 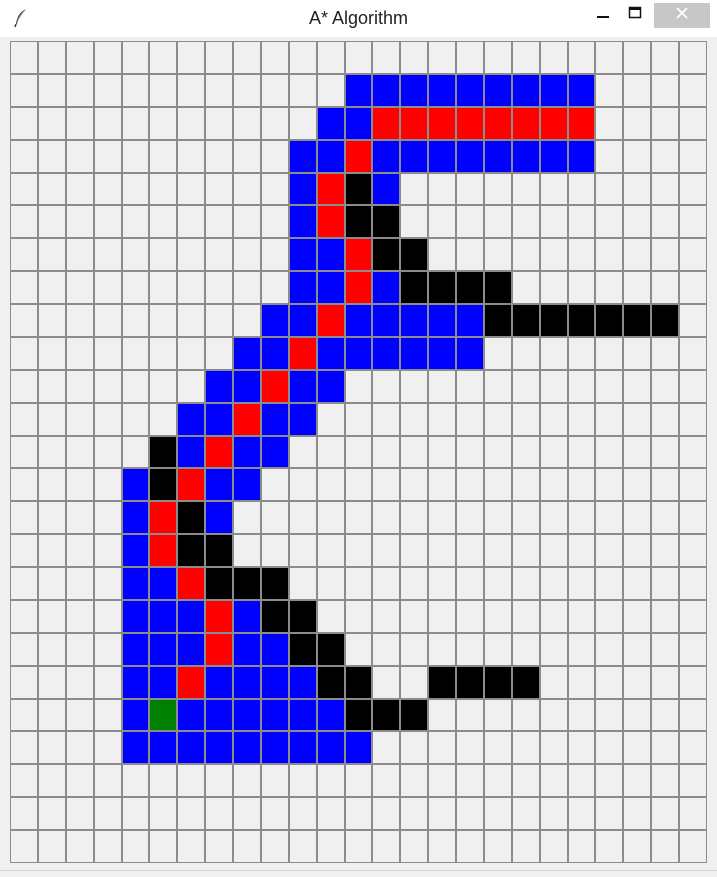 I want to click on grid-cell-path, so click(x=219, y=452).